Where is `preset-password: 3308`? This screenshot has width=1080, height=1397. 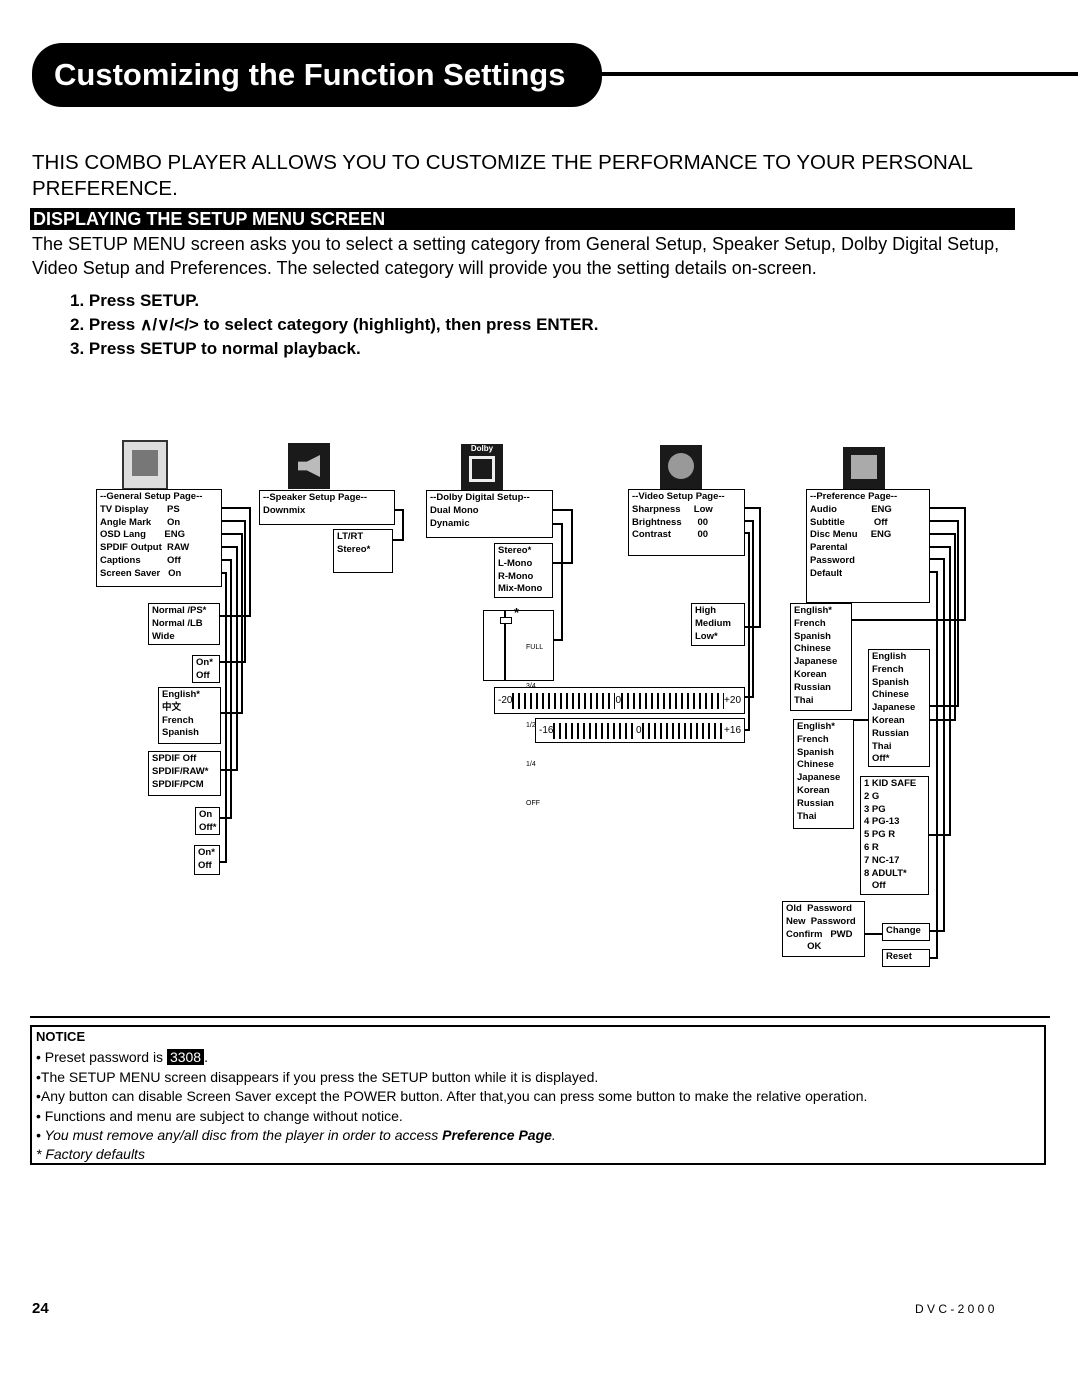 preset-password: 3308 is located at coordinates (185, 1057).